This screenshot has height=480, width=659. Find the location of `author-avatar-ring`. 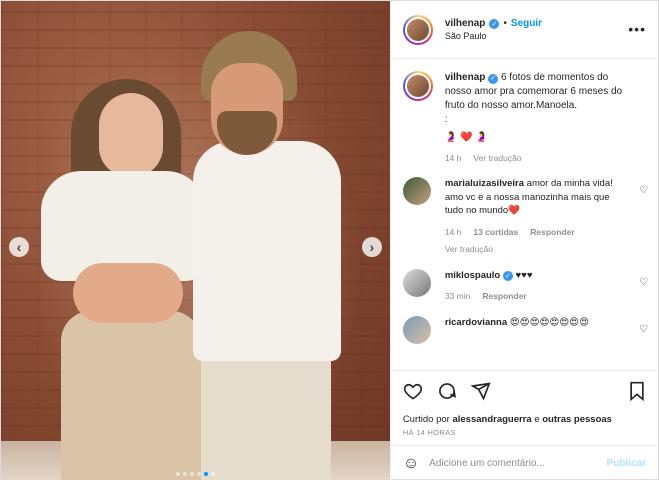

author-avatar-ring is located at coordinates (417, 29).